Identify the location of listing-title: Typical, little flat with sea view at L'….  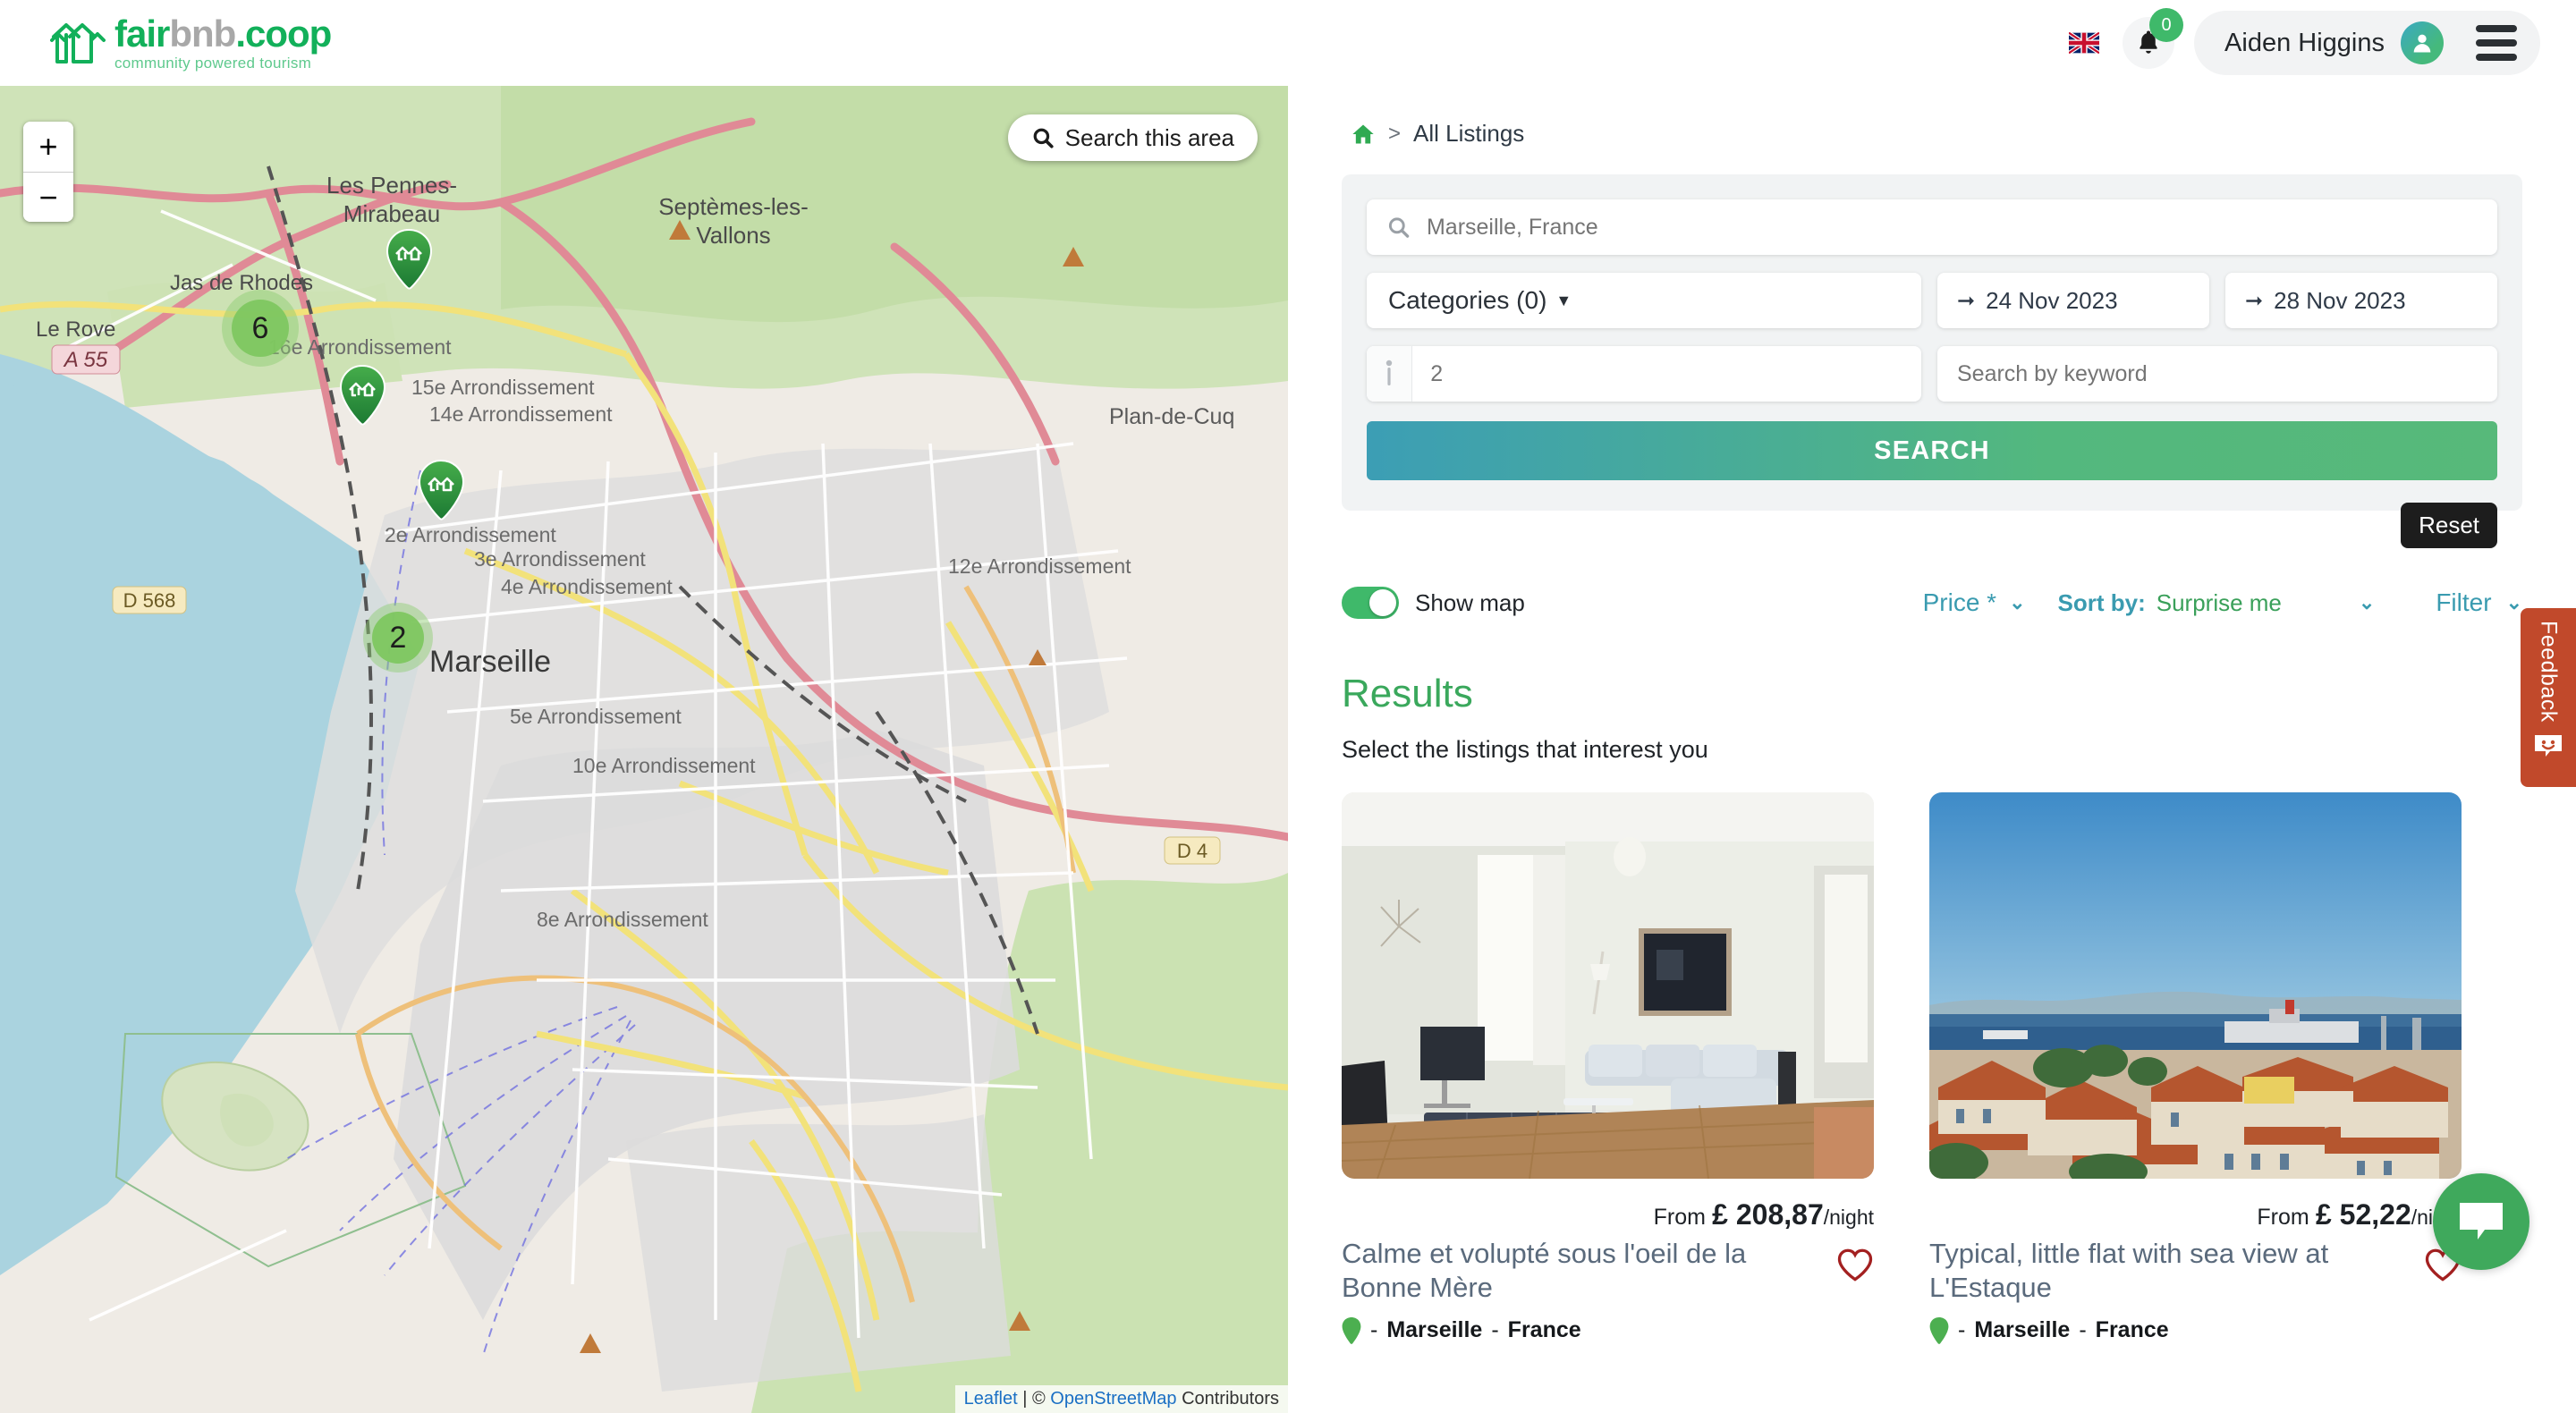
(2169, 1271).